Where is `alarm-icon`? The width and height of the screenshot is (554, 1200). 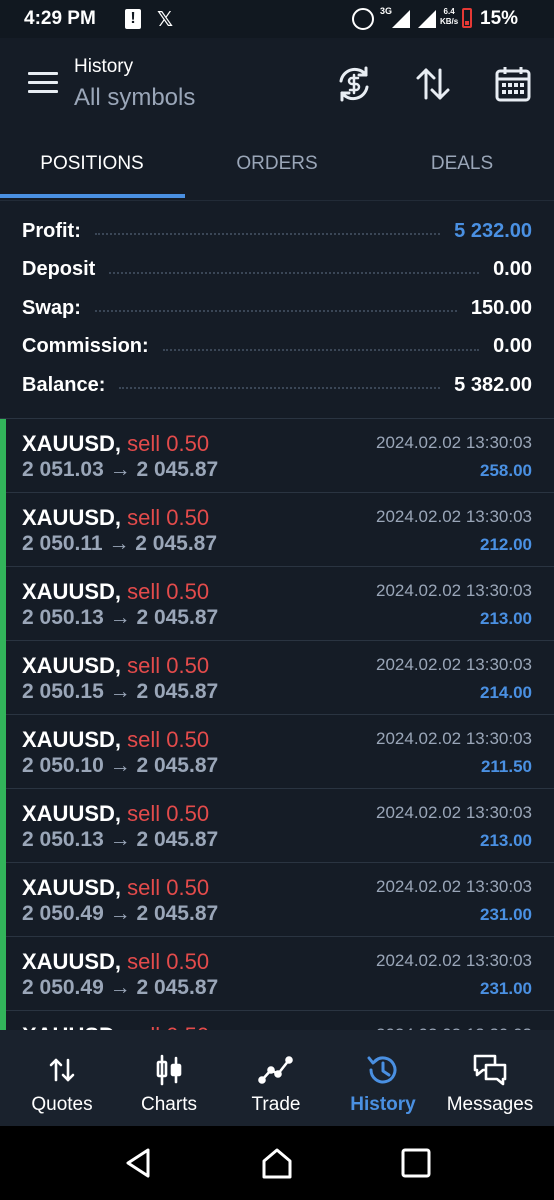 alarm-icon is located at coordinates (363, 19).